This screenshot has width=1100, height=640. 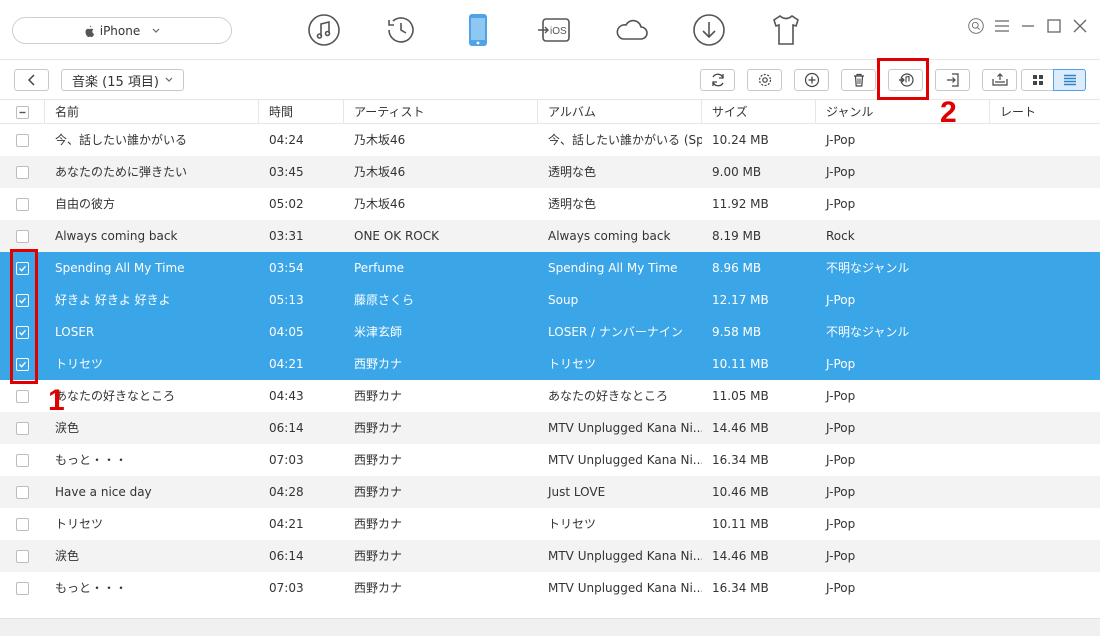 I want to click on category-dropdown: 音楽 (15 項目), so click(x=122, y=80).